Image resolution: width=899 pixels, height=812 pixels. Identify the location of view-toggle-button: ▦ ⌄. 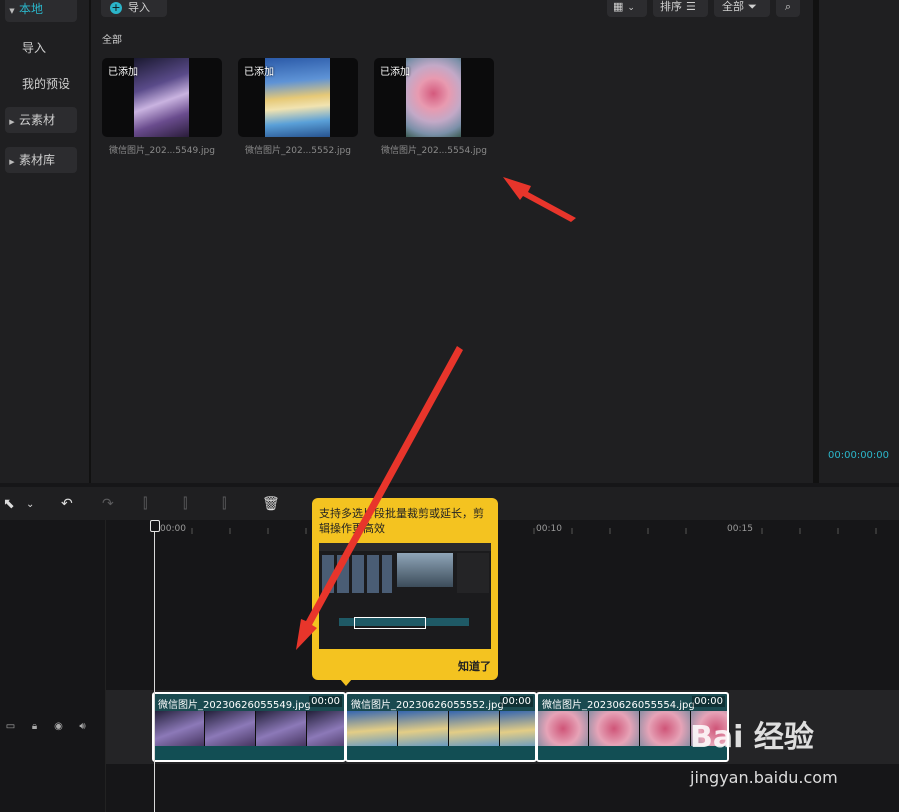
(627, 8).